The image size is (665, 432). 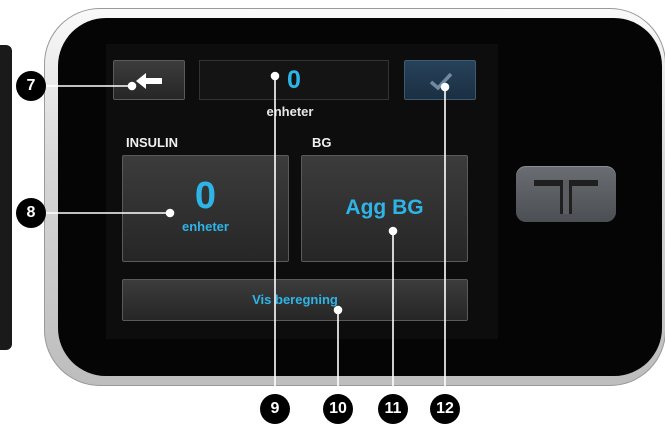 I want to click on callout-11: 11, so click(x=393, y=409).